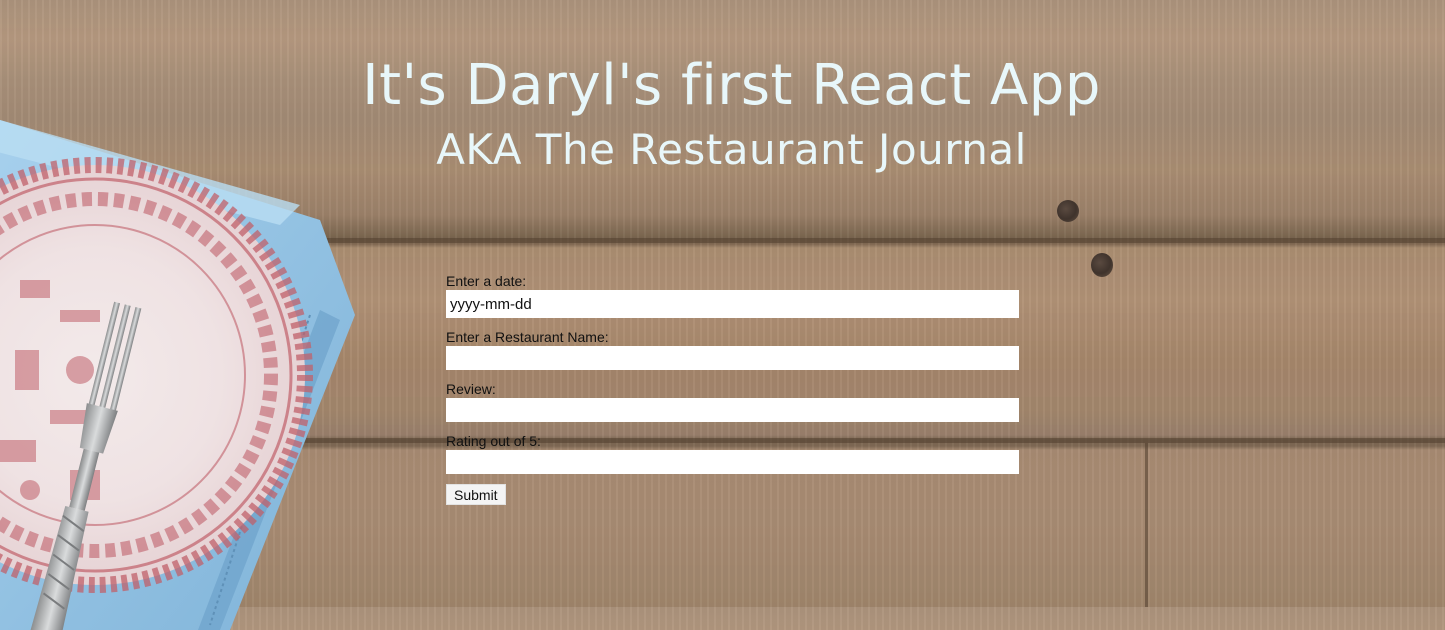 The image size is (1445, 630). Describe the element at coordinates (471, 389) in the screenshot. I see `review-label: Review:` at that location.